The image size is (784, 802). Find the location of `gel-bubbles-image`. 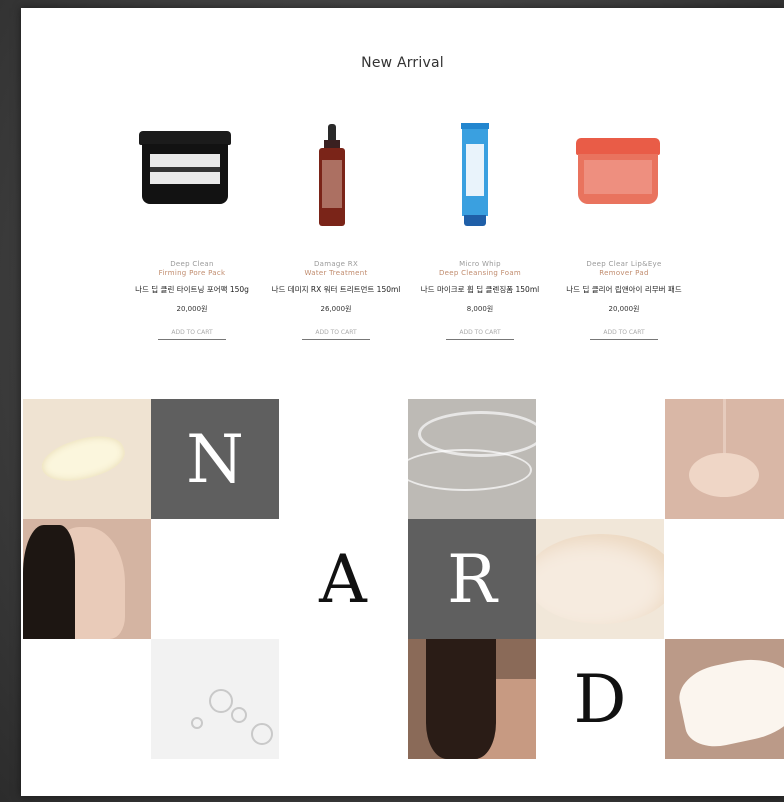

gel-bubbles-image is located at coordinates (215, 699).